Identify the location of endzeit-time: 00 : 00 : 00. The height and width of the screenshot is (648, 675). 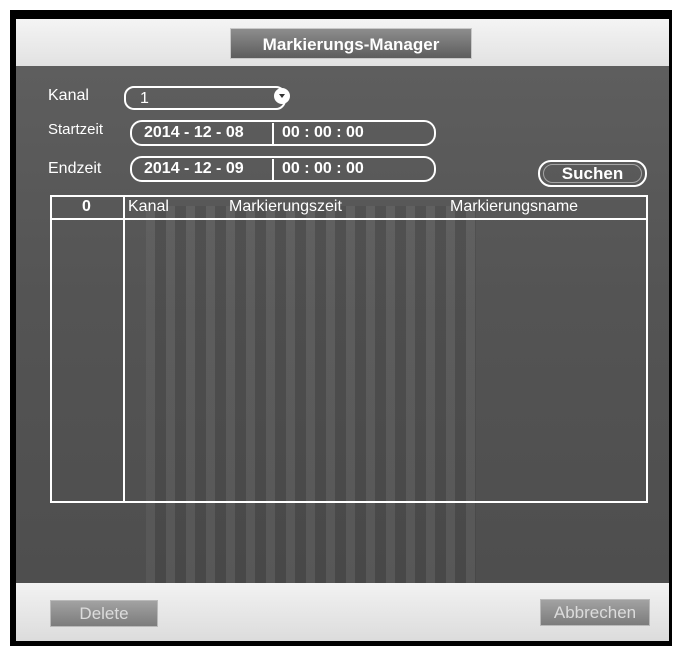
(323, 169).